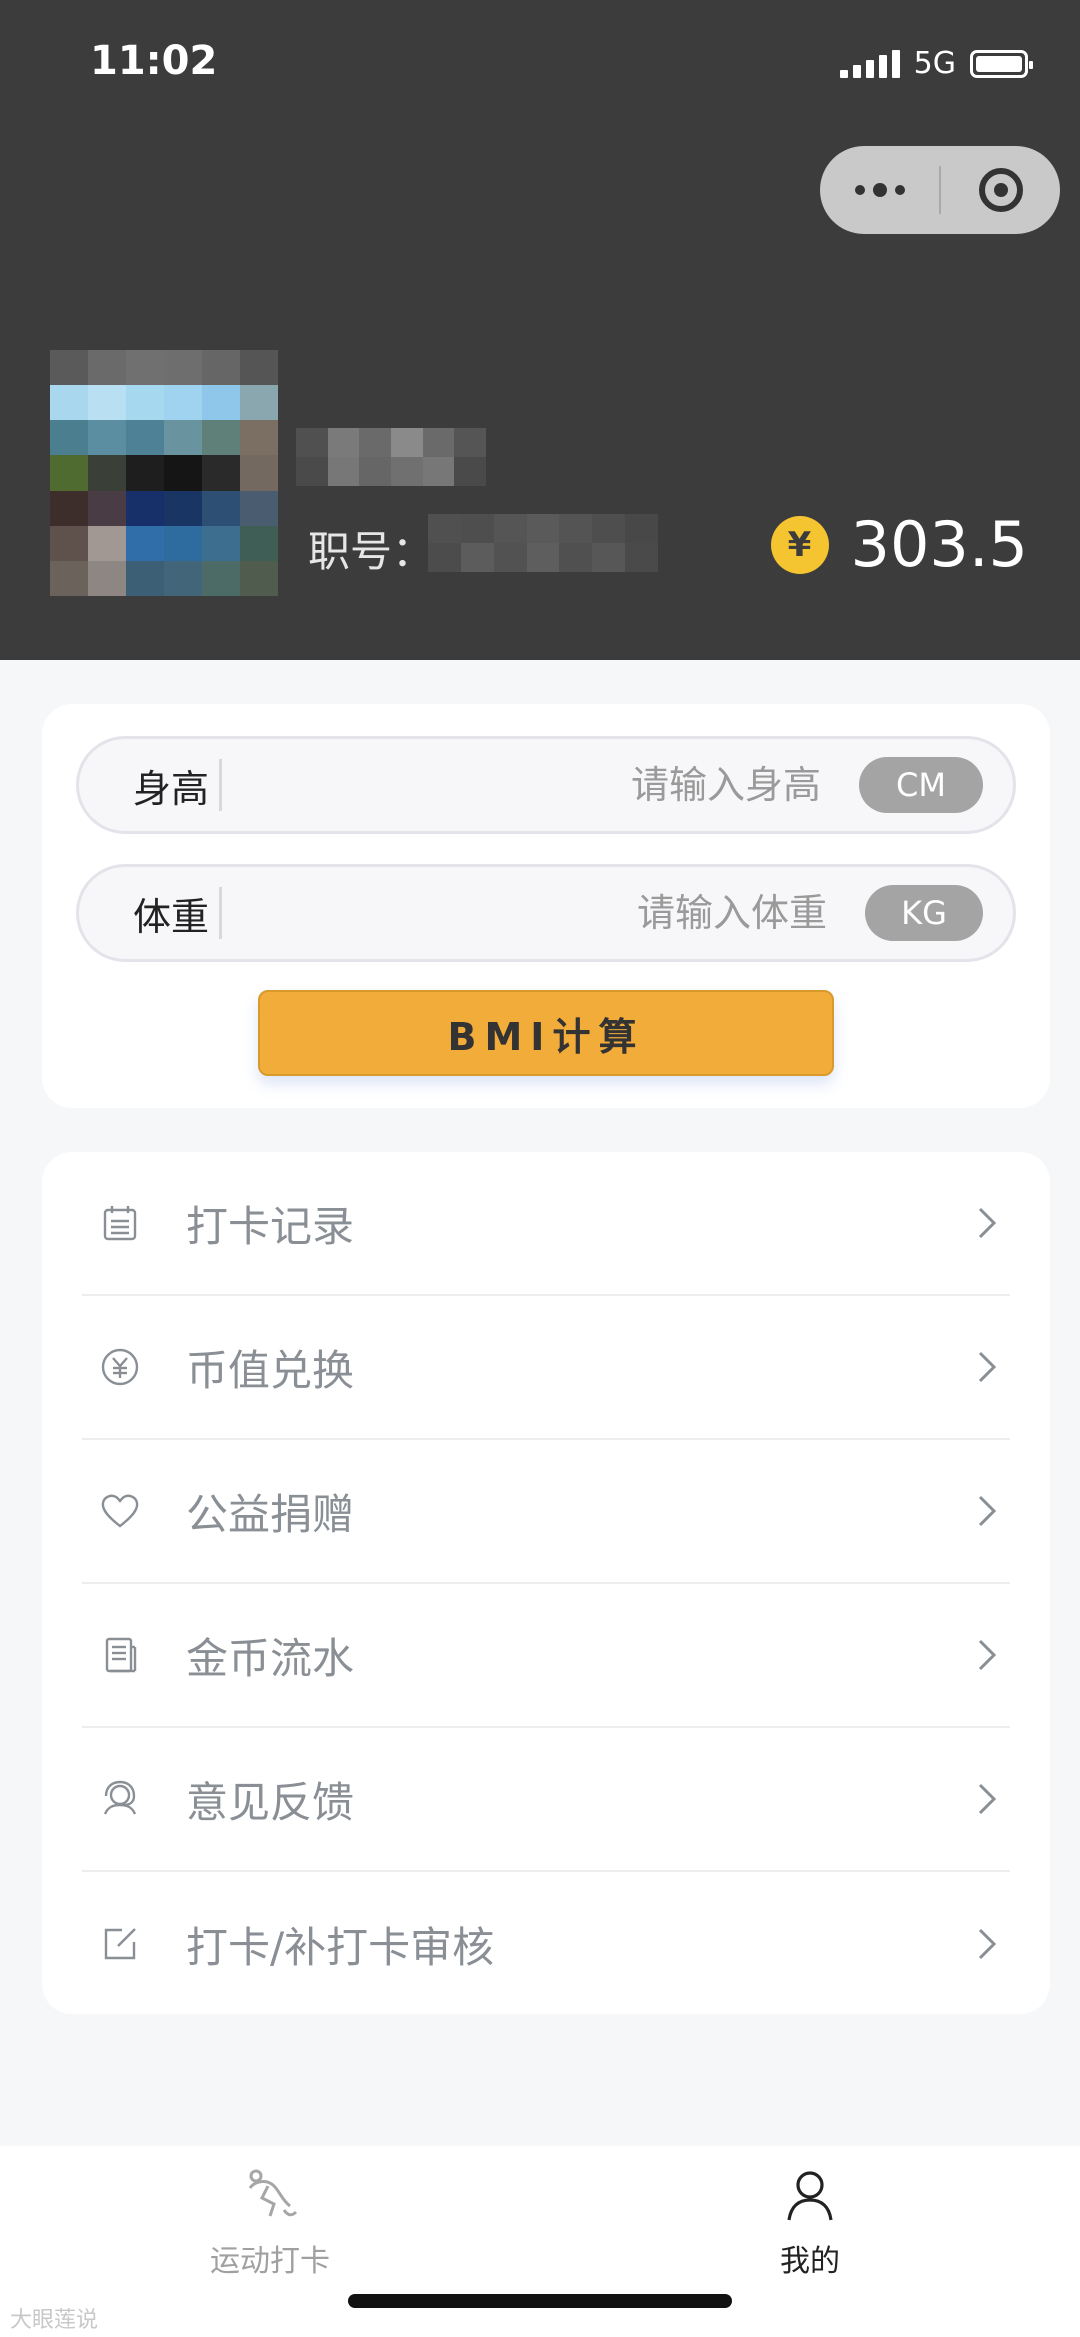 The width and height of the screenshot is (1080, 2337). What do you see at coordinates (546, 1224) in the screenshot?
I see `menu-item-checkin-records: 打卡记录` at bounding box center [546, 1224].